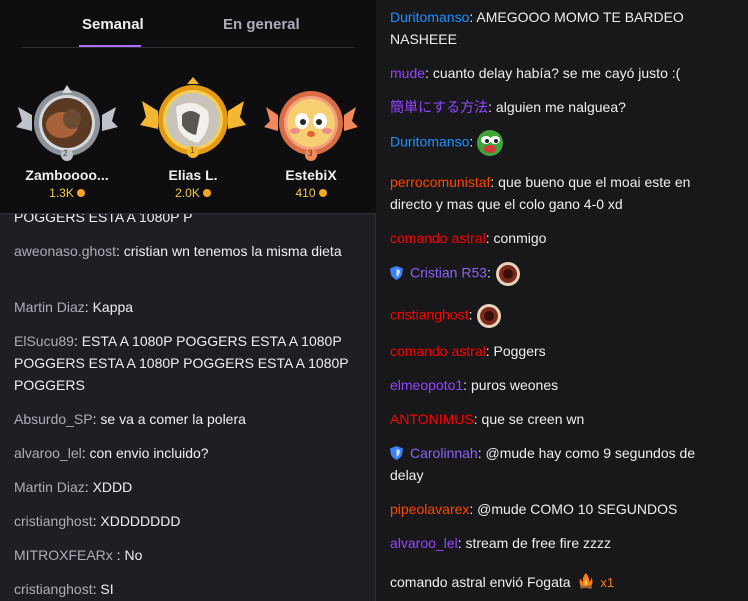 The height and width of the screenshot is (601, 748). I want to click on message-text: stream de free fire zzzz, so click(538, 543).